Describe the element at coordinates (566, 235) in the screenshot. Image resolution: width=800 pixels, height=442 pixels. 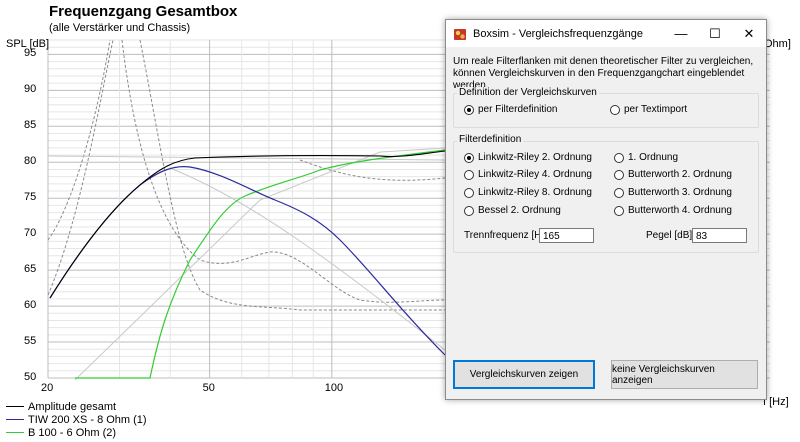
I see `crossover-frequency-input: 165` at that location.